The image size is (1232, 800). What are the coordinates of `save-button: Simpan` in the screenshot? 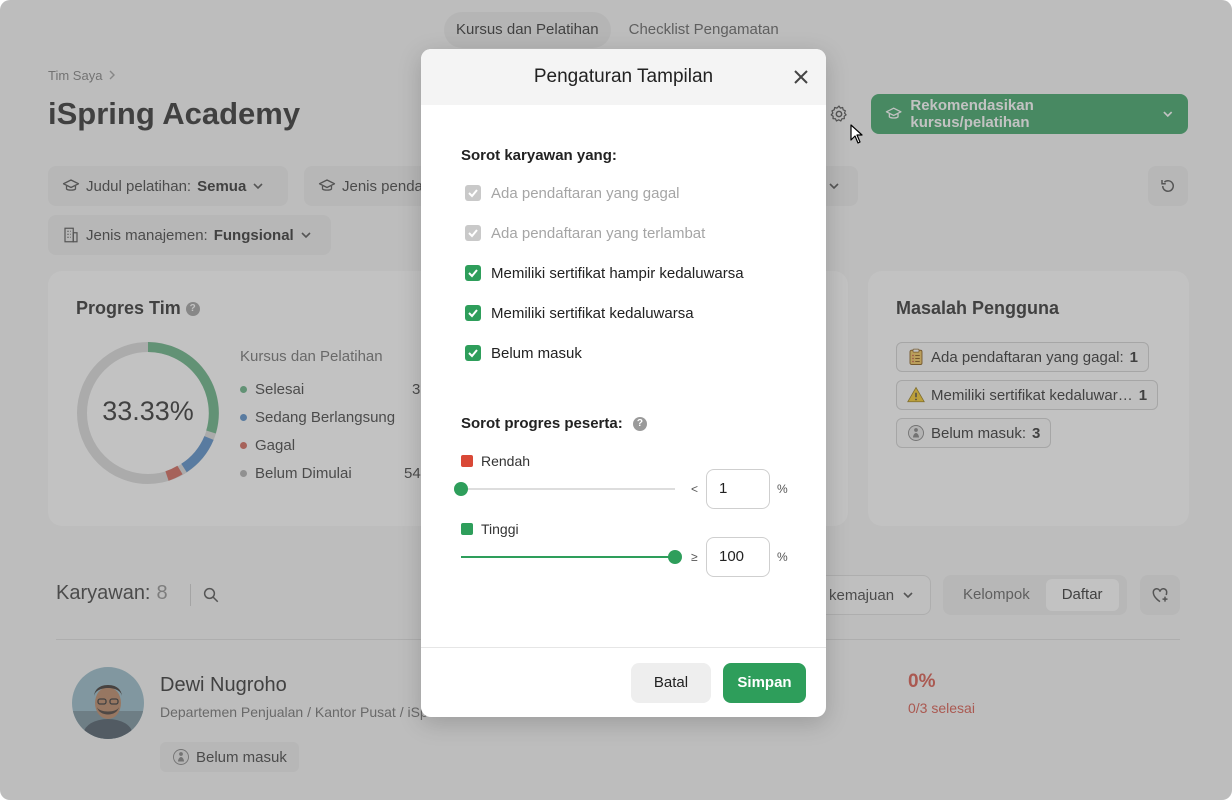 It's located at (764, 683).